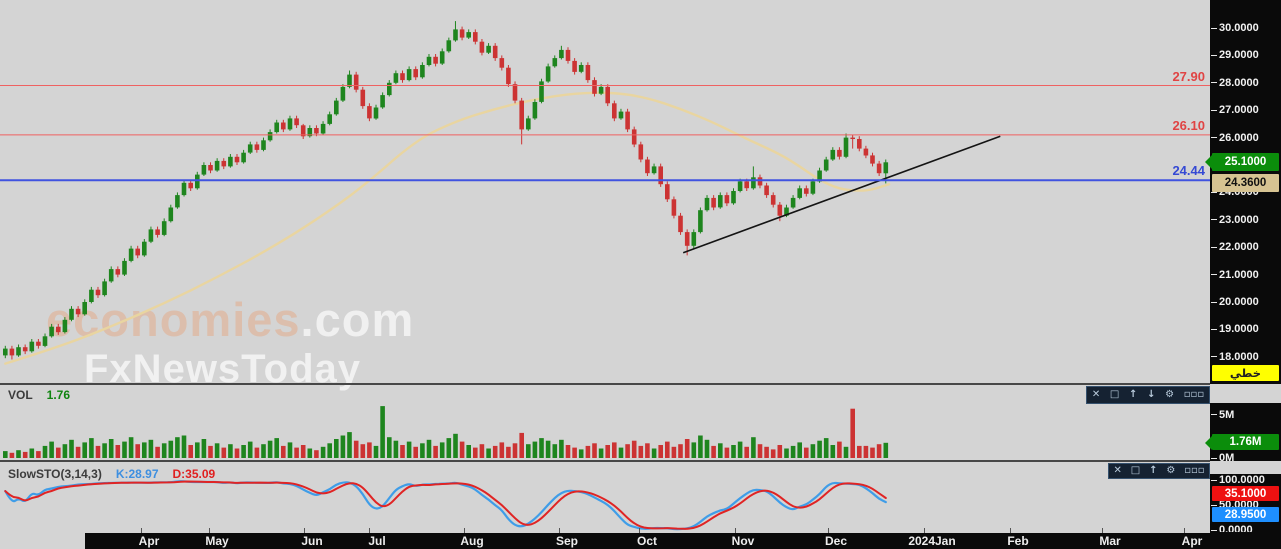  I want to click on volume-indicator-label: VOL, so click(20, 395).